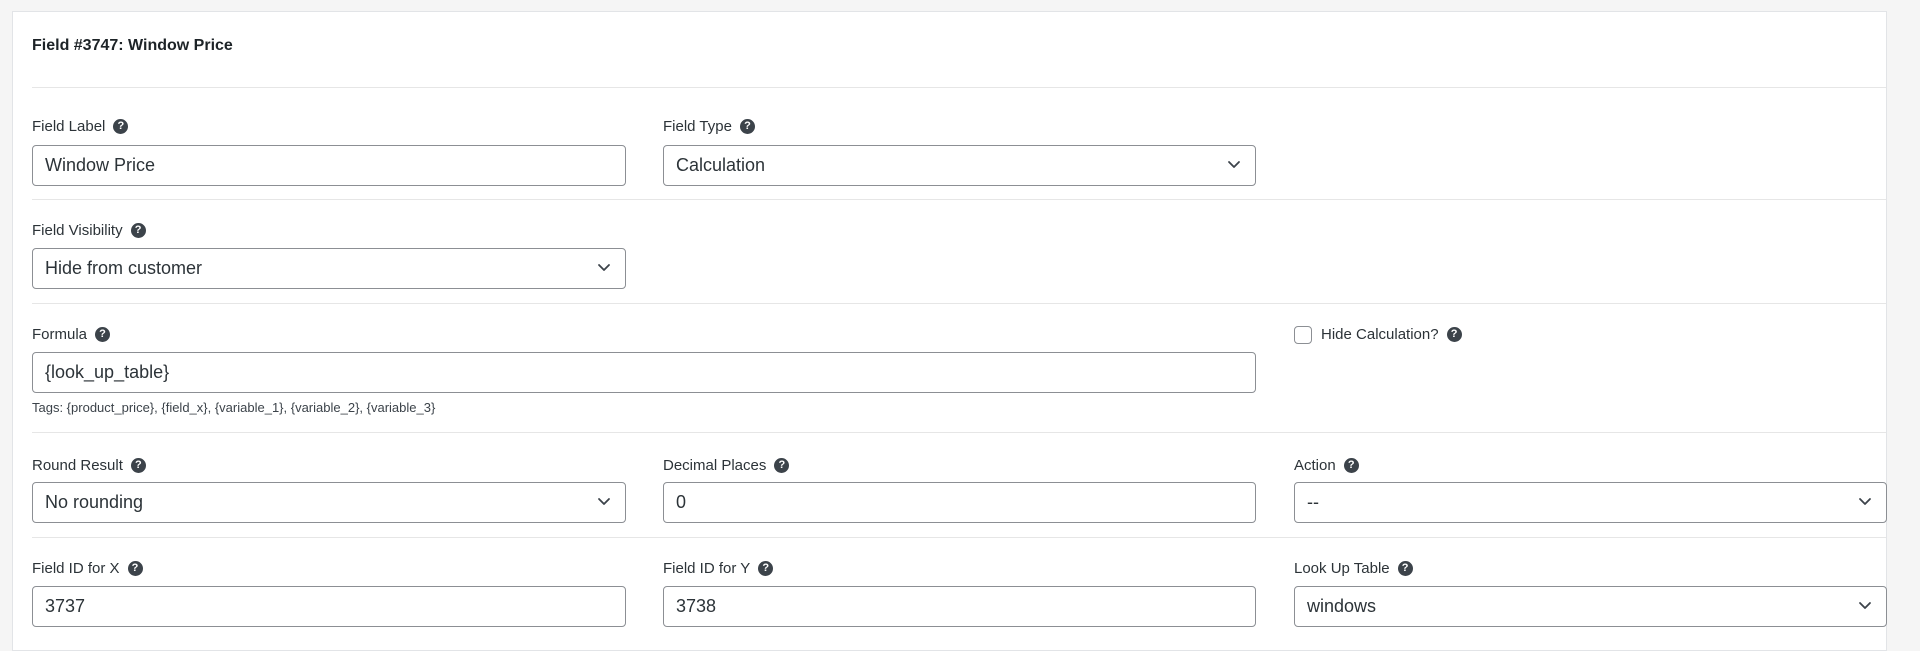  What do you see at coordinates (77, 465) in the screenshot?
I see `round-result-text: Round Result` at bounding box center [77, 465].